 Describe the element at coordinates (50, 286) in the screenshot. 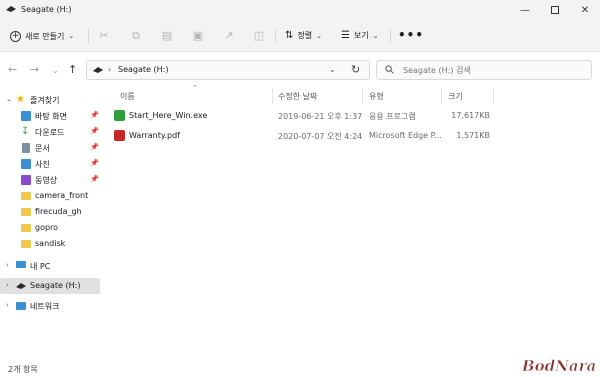

I see `sidebar-item-seagate: › Seagate (H:)` at that location.